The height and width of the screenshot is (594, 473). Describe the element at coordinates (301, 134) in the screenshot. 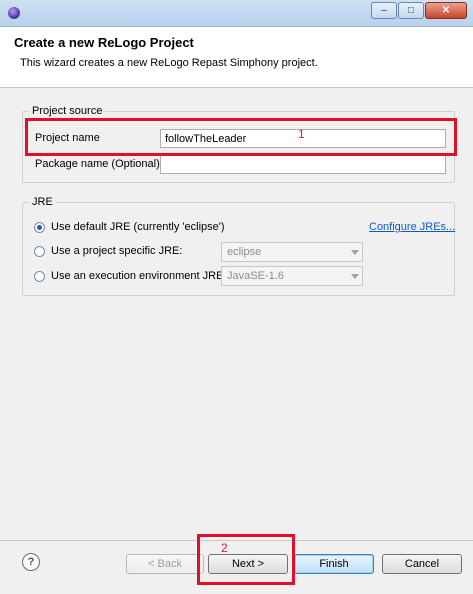

I see `annotation-label-1: 1` at that location.